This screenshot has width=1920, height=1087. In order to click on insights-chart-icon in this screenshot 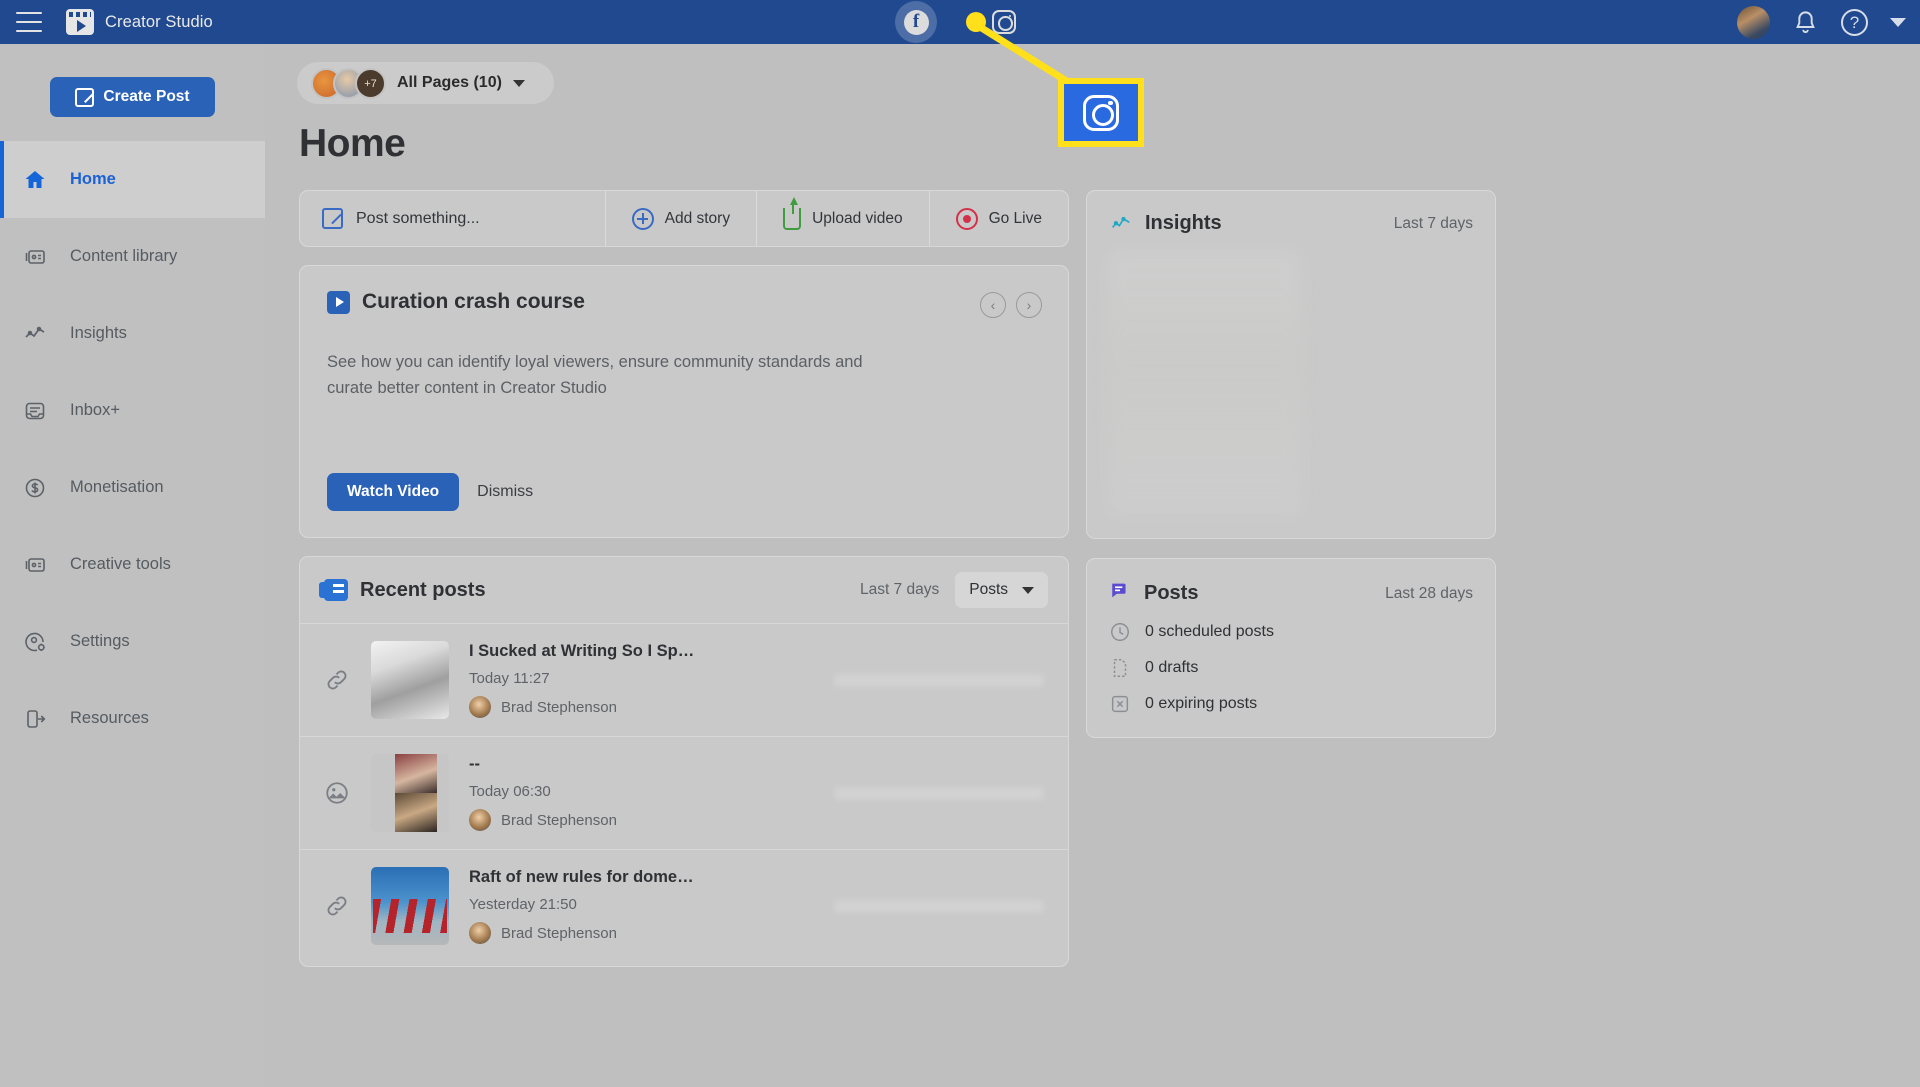, I will do `click(1121, 224)`.